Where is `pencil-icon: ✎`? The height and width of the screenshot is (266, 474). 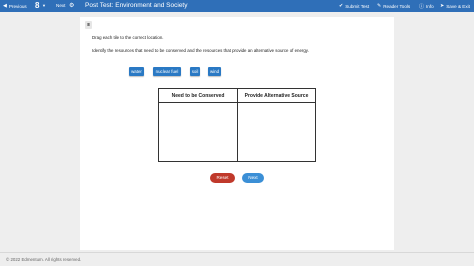 pencil-icon: ✎ is located at coordinates (379, 6).